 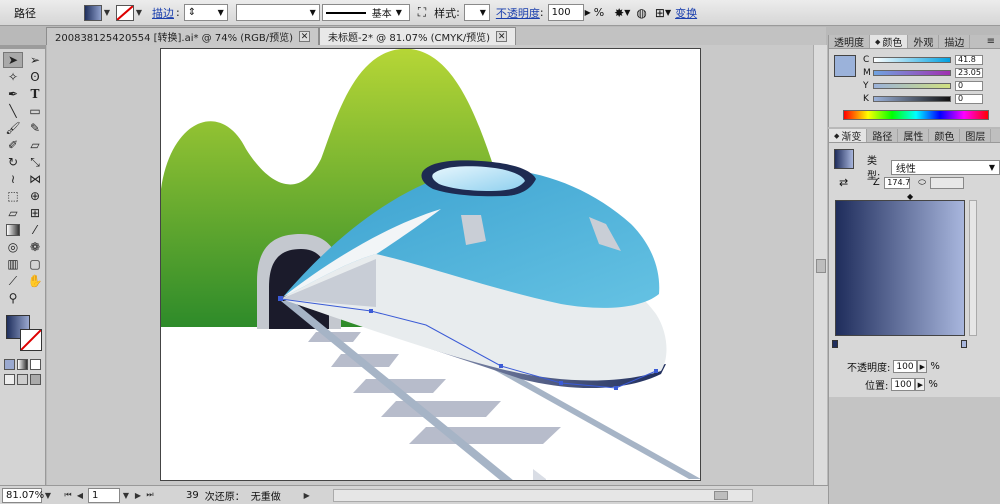 I want to click on gradient-scrollbar, so click(x=973, y=268).